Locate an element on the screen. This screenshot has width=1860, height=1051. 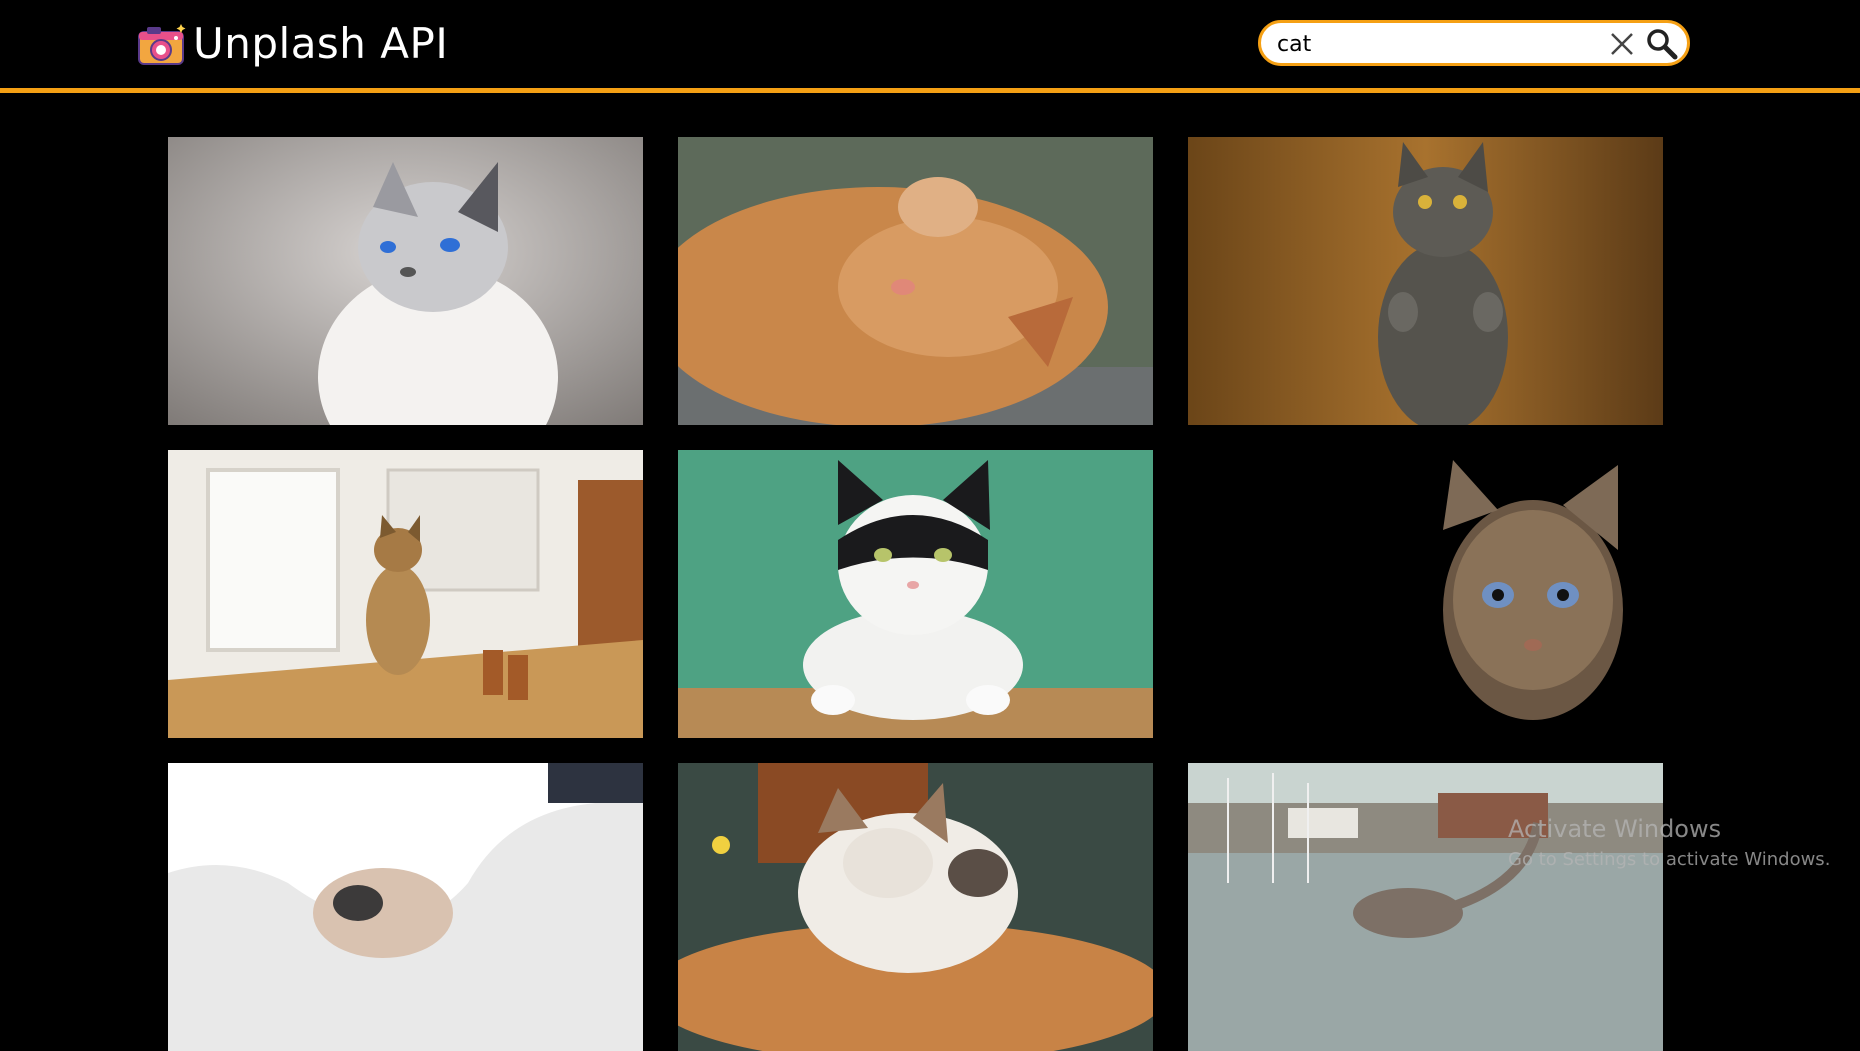
brand: Unplash API is located at coordinates (291, 44).